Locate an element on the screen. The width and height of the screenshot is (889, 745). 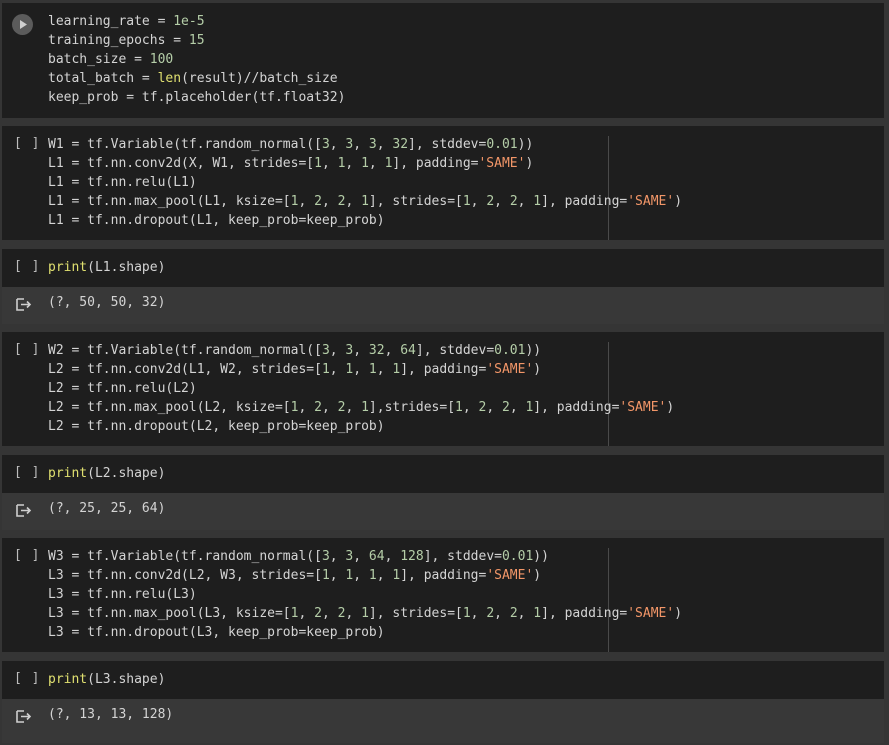
code-line: print(L2.shape) is located at coordinates (106, 473).